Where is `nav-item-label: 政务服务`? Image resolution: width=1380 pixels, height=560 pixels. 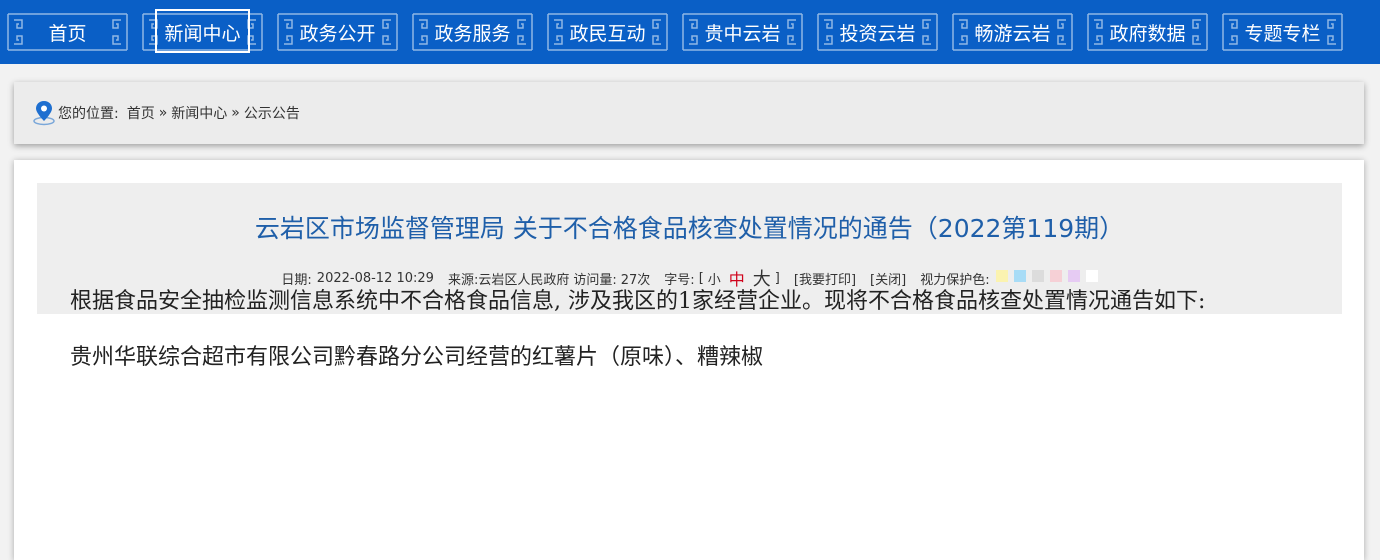 nav-item-label: 政务服务 is located at coordinates (472, 33).